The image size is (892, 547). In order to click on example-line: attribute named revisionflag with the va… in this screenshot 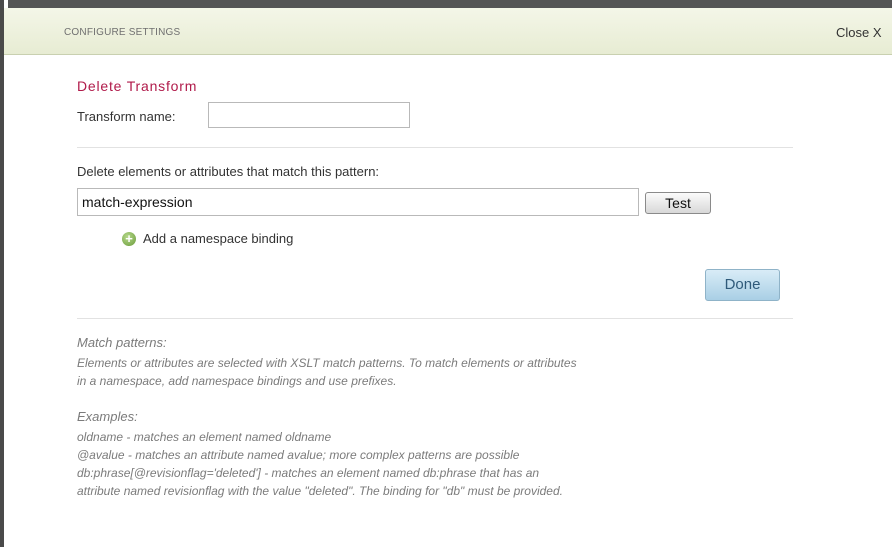, I will do `click(320, 491)`.